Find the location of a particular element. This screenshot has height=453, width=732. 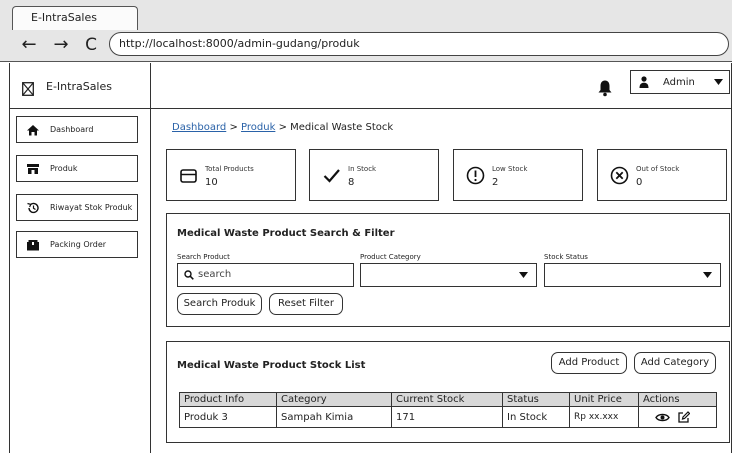

cell-stock: 171 is located at coordinates (447, 417).